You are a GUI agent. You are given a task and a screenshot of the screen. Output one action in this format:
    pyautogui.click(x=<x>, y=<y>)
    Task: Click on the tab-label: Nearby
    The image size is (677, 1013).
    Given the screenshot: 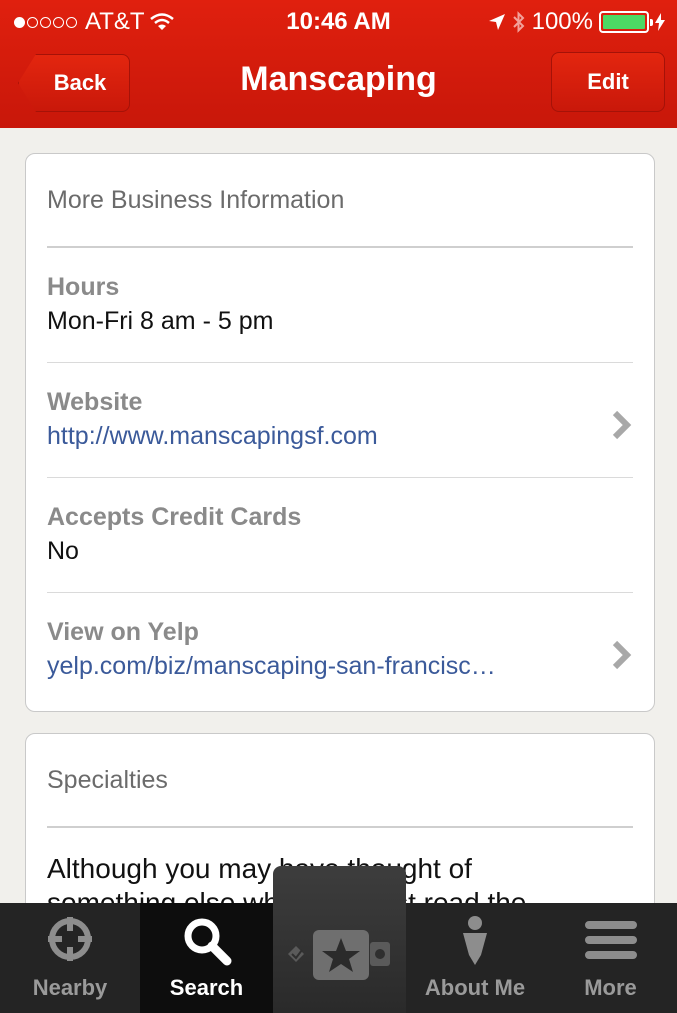 What is the action you would take?
    pyautogui.click(x=70, y=987)
    